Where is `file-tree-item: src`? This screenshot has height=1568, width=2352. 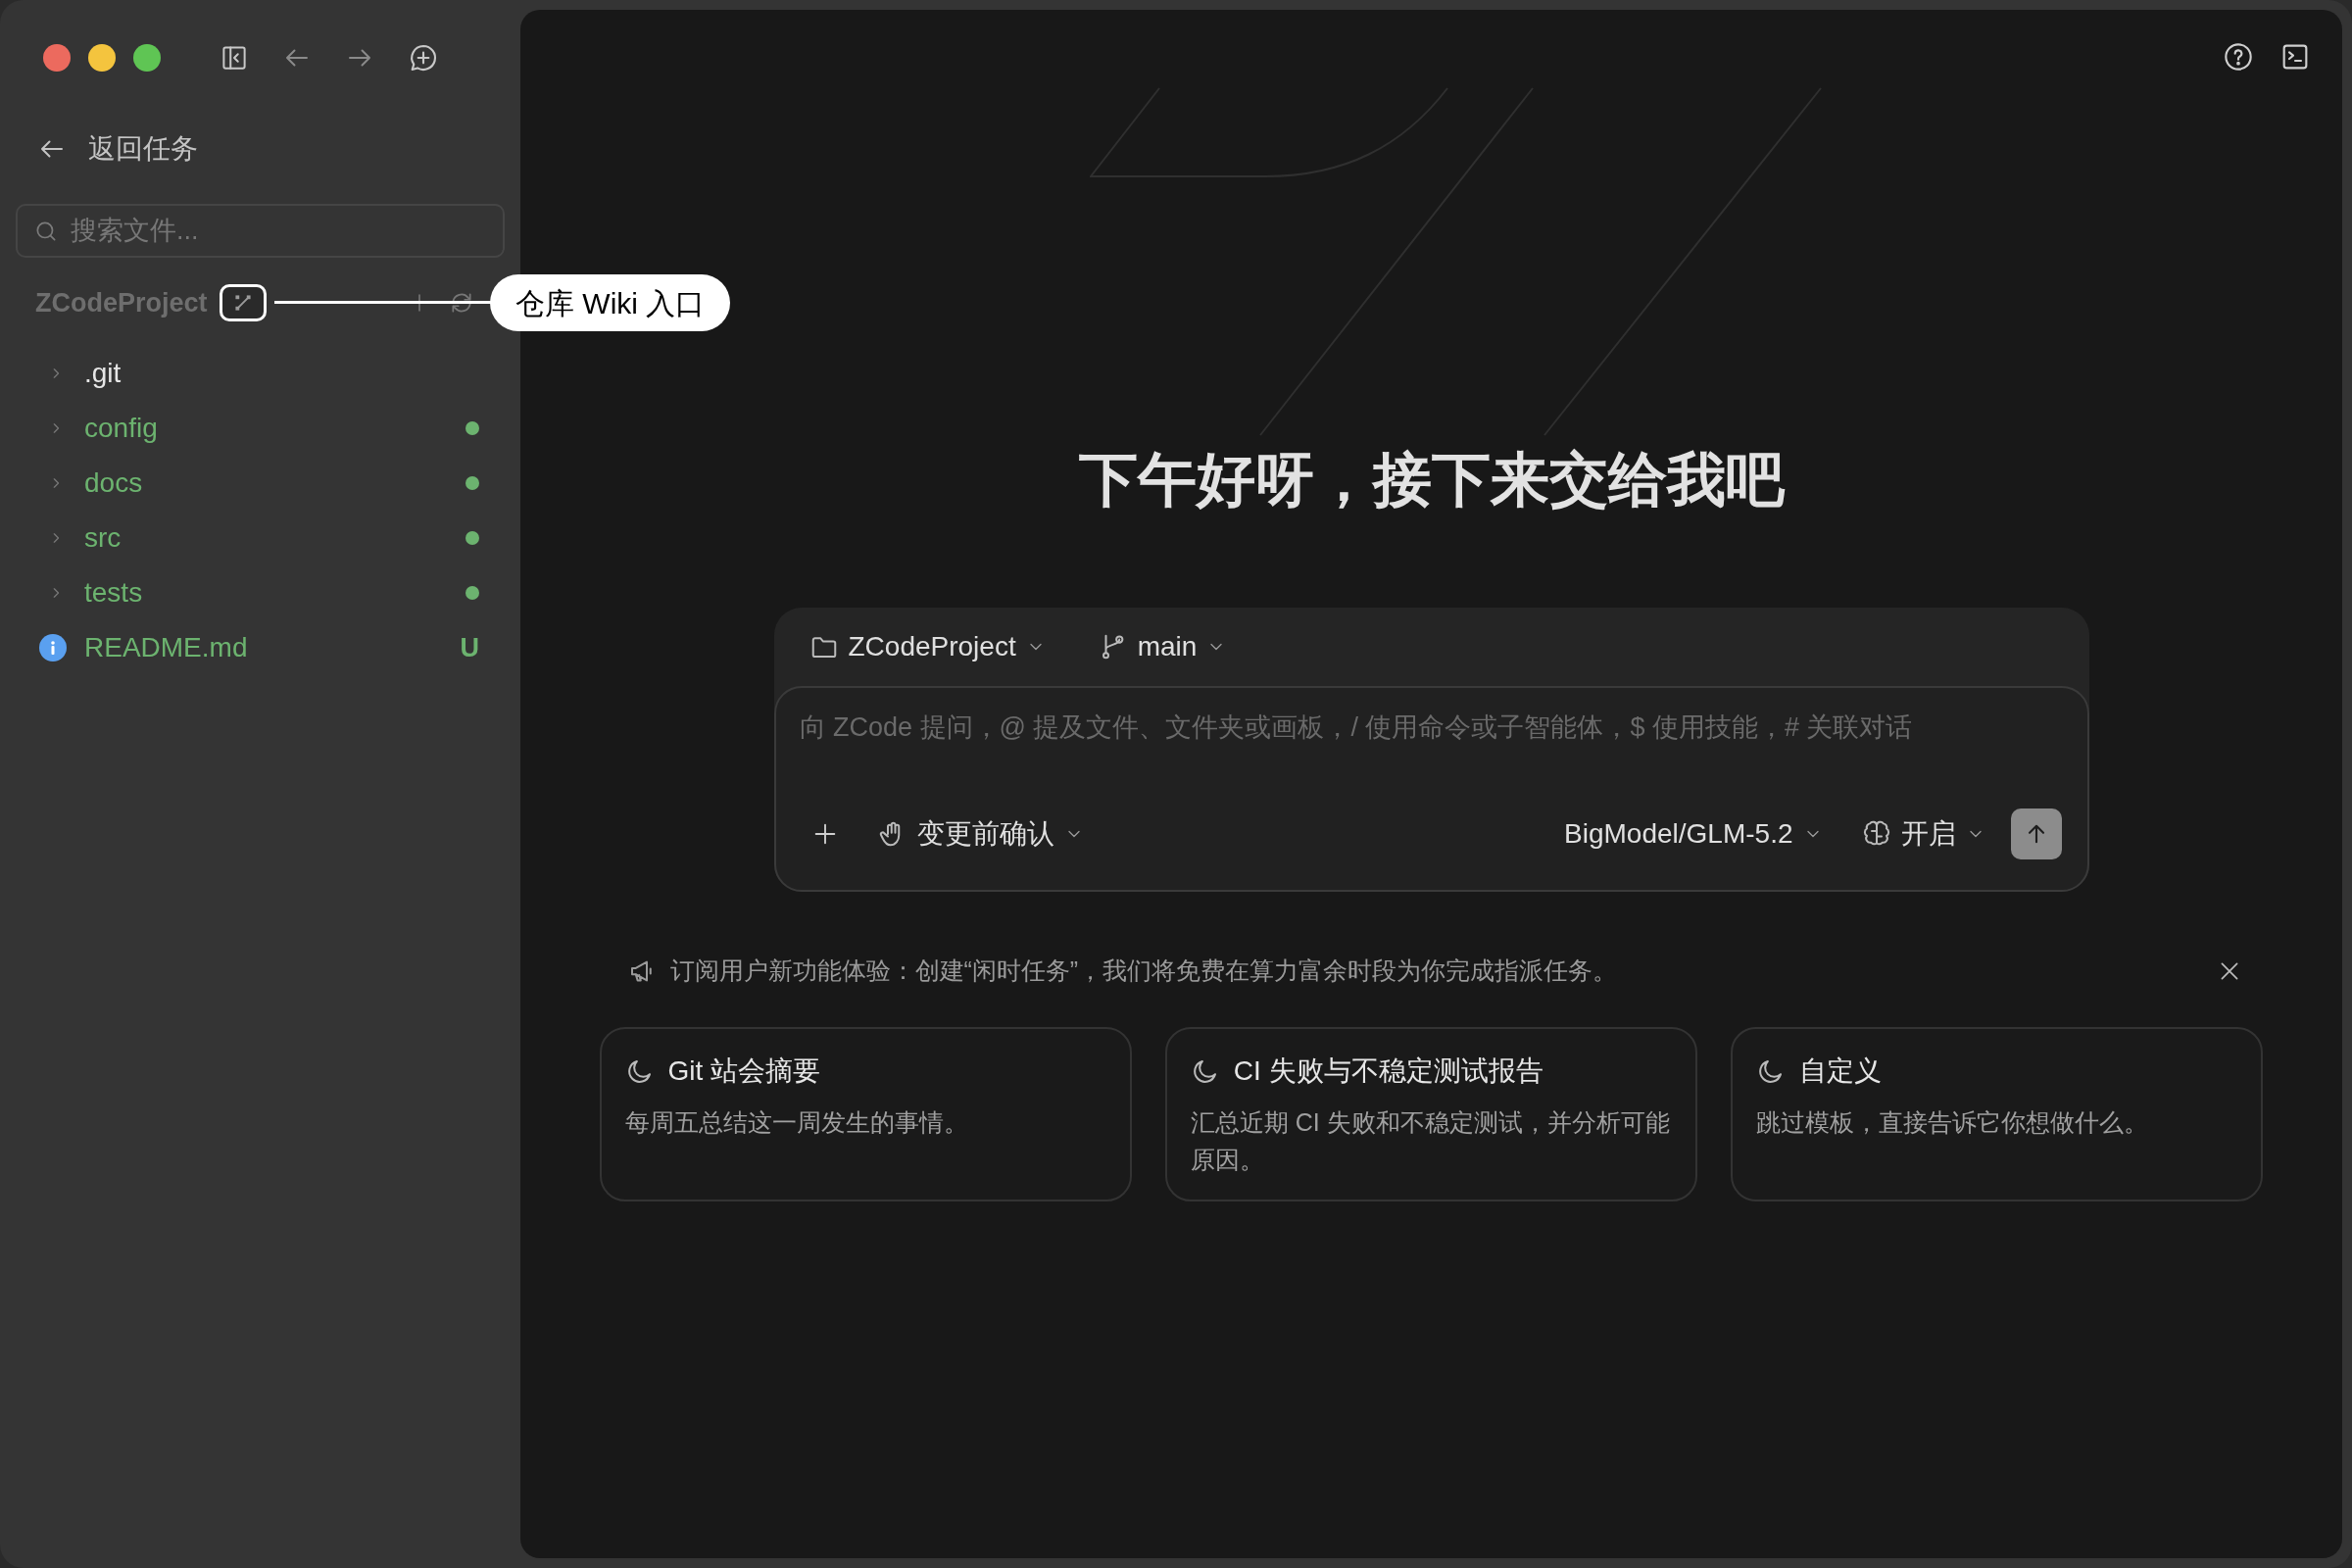 file-tree-item: src is located at coordinates (260, 538).